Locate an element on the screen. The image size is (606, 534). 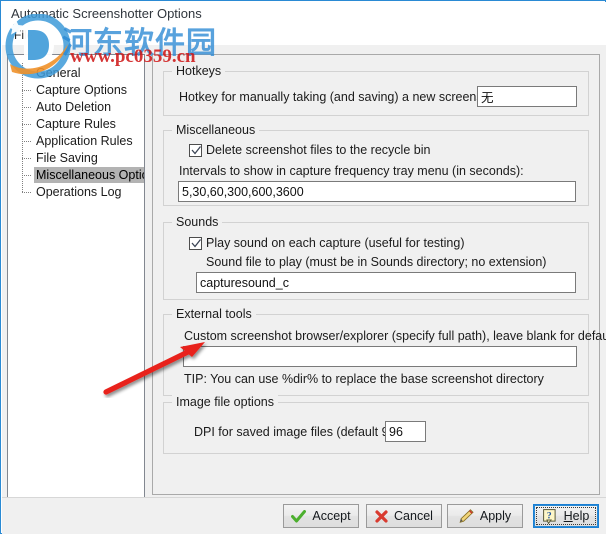
sidebar-item-label: Auto Deletion is located at coordinates (74, 107).